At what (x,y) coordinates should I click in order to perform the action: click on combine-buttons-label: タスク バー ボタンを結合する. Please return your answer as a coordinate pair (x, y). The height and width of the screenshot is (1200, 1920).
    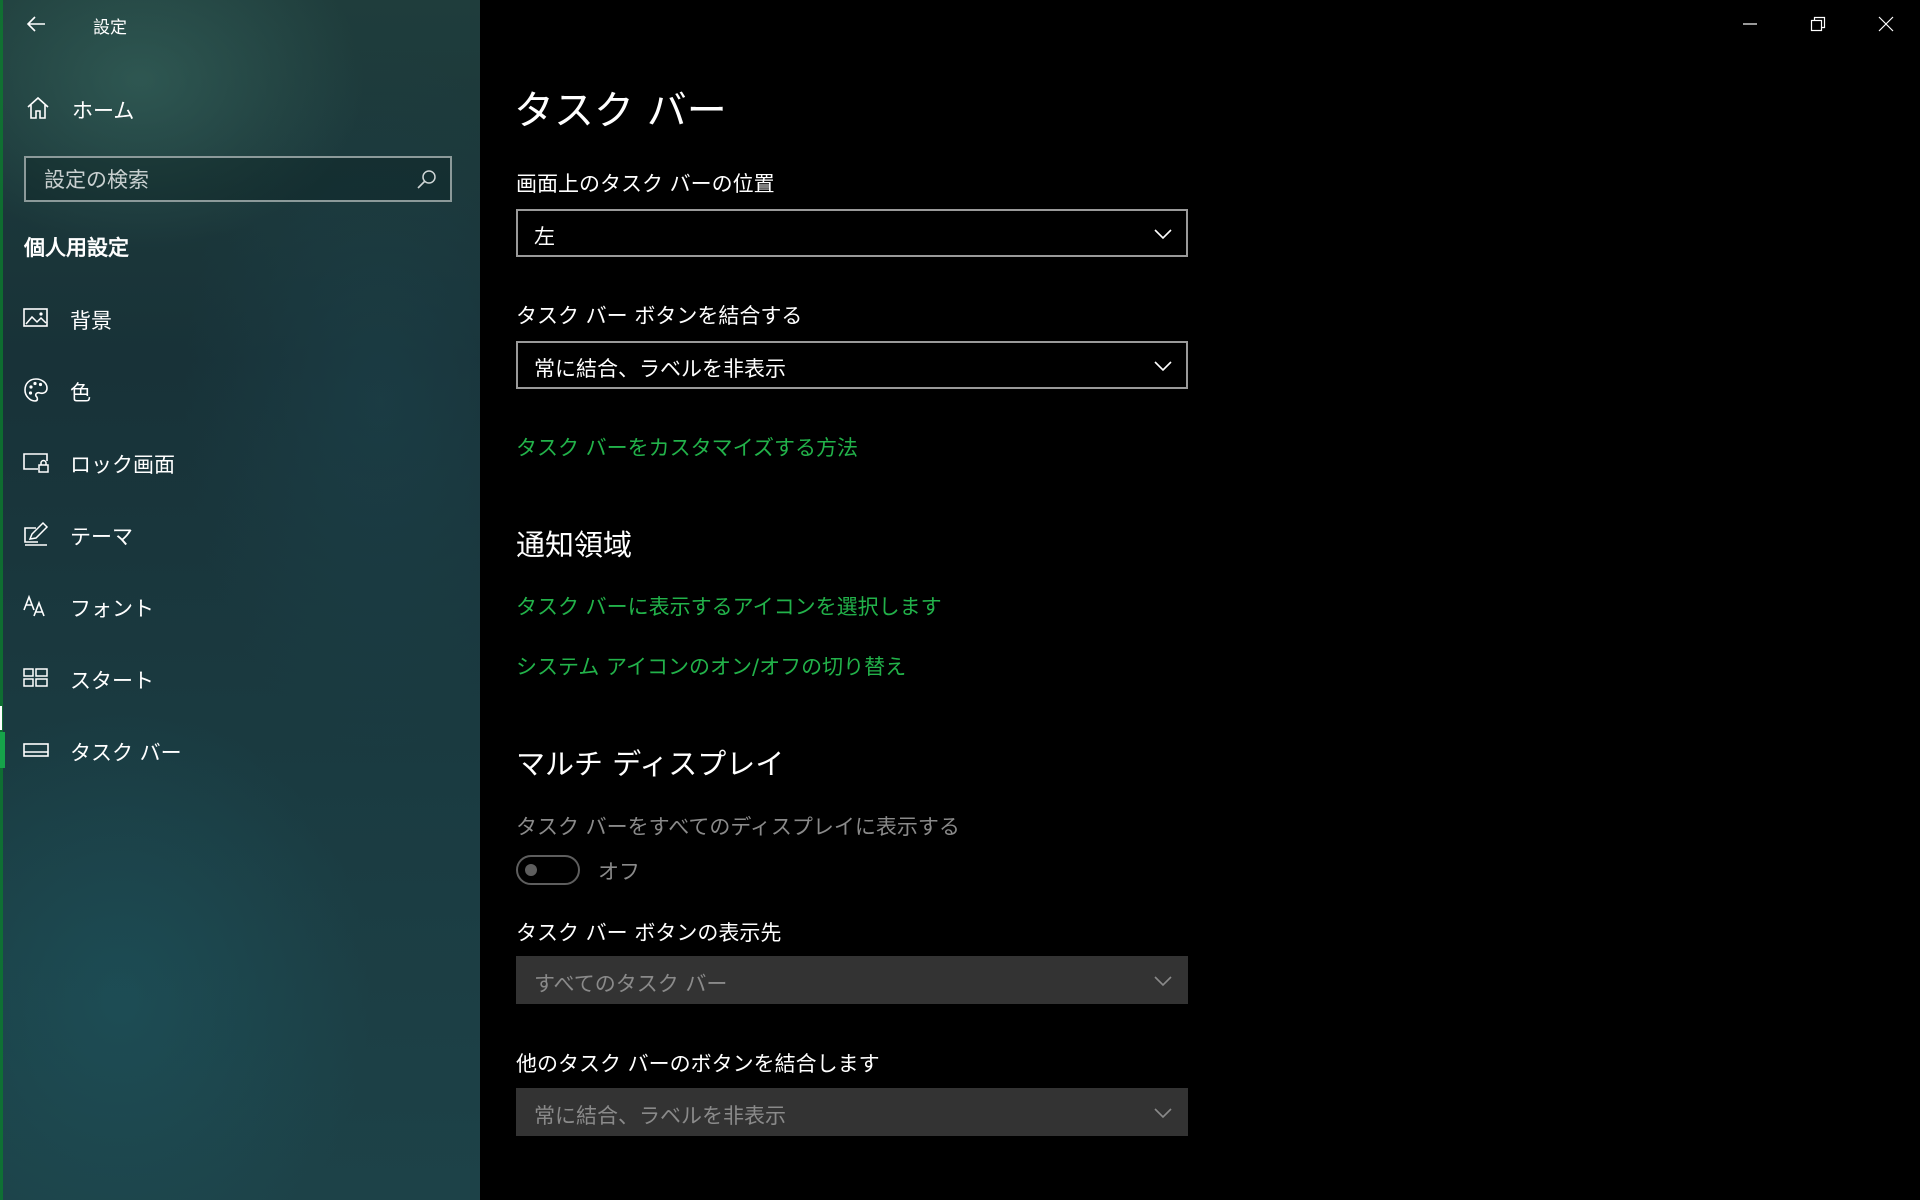
    Looking at the image, I should click on (659, 316).